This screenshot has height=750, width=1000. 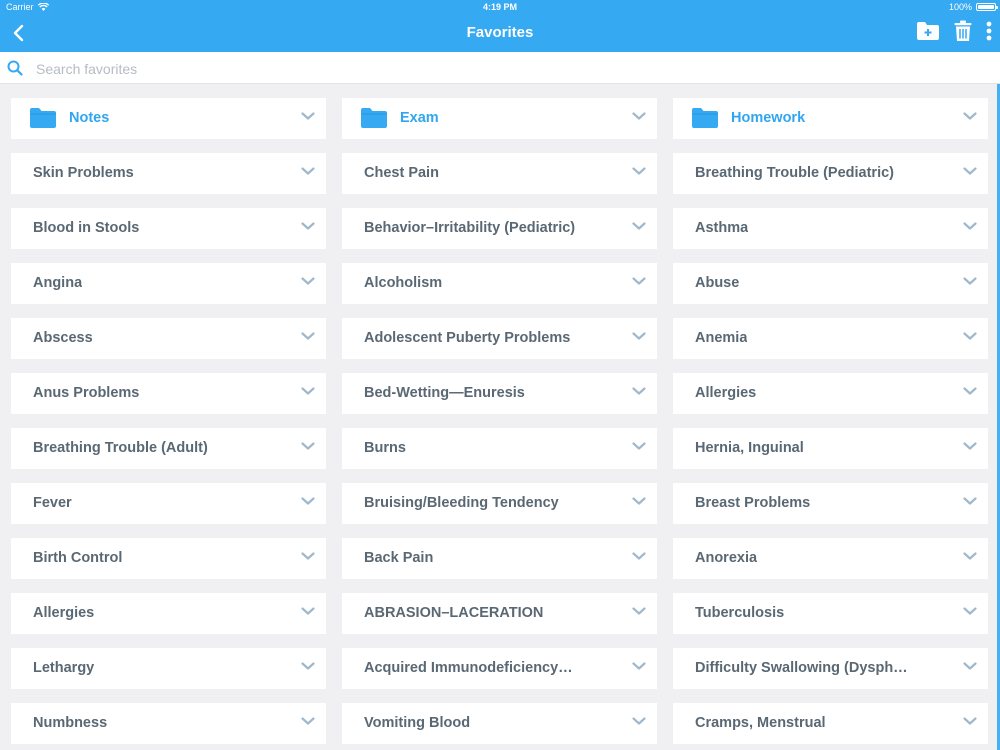 I want to click on favorite-item: Hernia, Inguinal, so click(x=830, y=448).